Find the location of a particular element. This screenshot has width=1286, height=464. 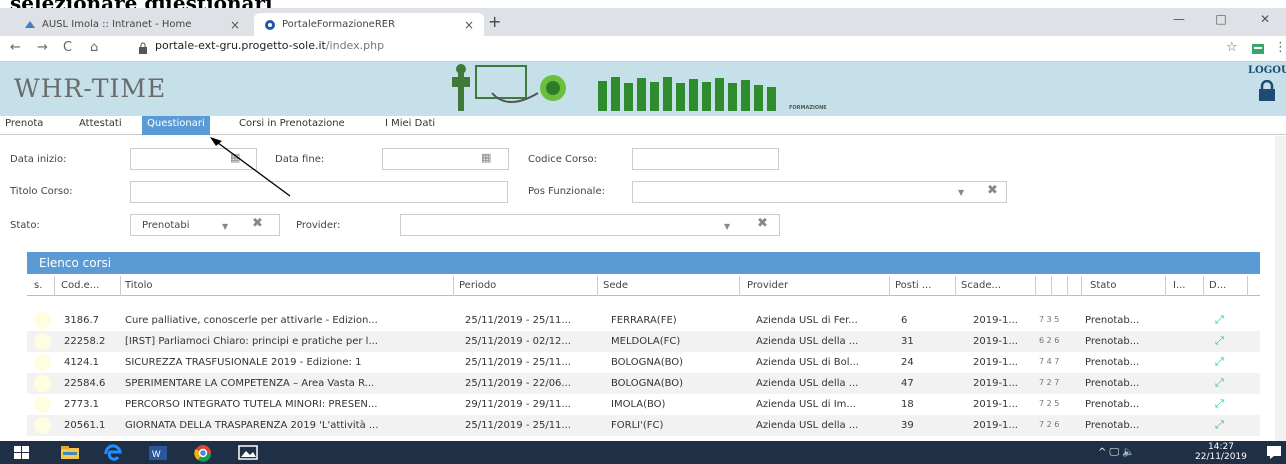

cell-sede: FERRARA(FE) is located at coordinates (644, 320).